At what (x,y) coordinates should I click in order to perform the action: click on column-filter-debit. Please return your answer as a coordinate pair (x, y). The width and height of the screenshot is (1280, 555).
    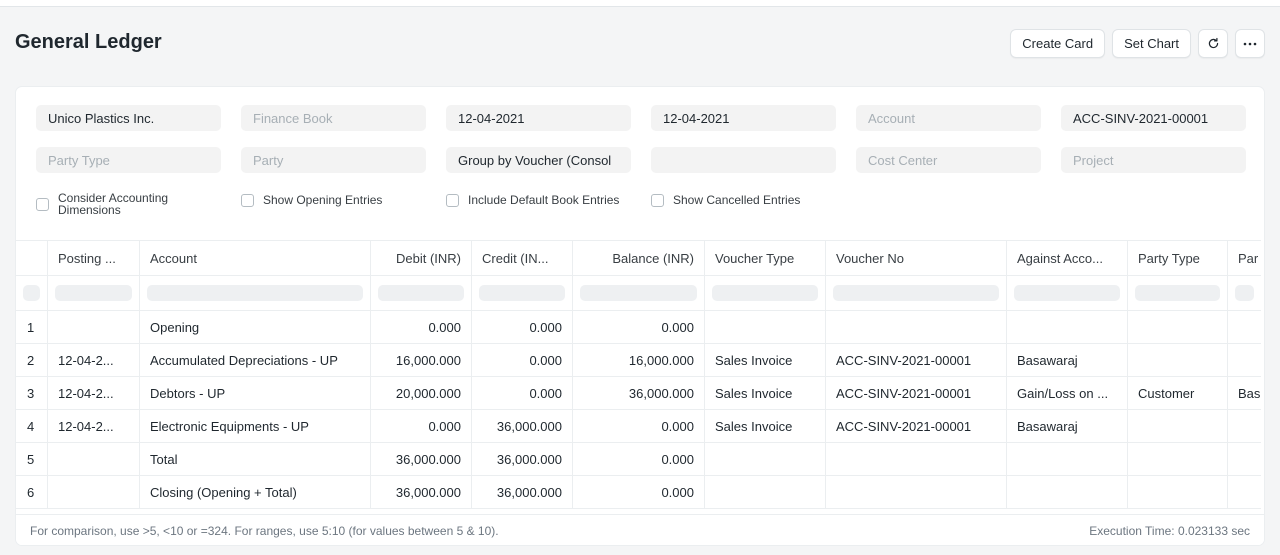
    Looking at the image, I should click on (421, 293).